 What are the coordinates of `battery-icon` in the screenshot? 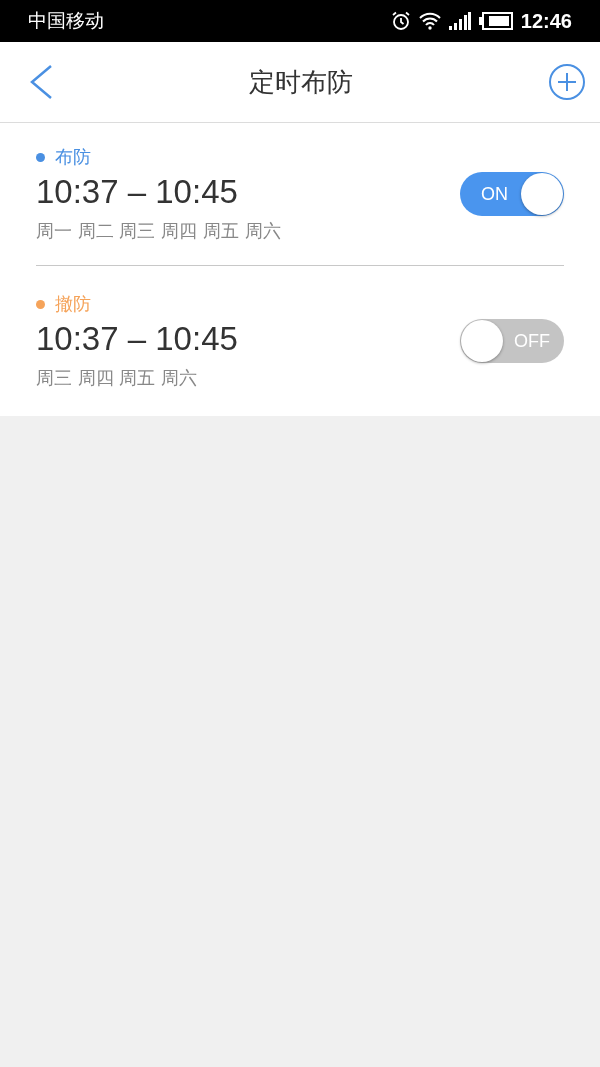 It's located at (495, 21).